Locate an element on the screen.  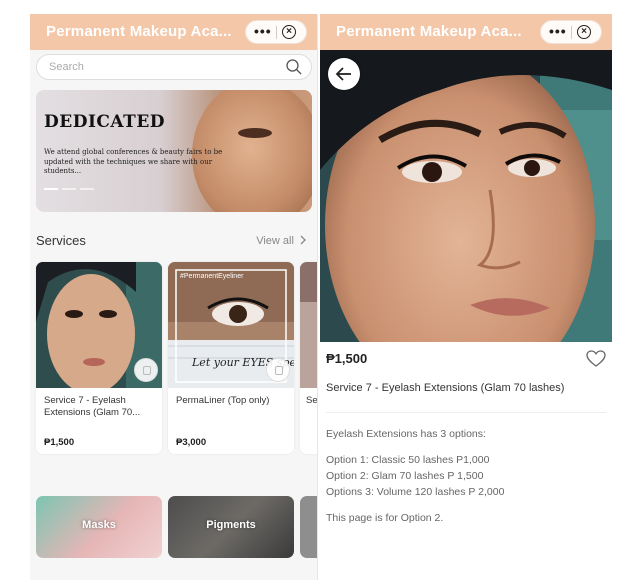
back-button is located at coordinates (344, 74).